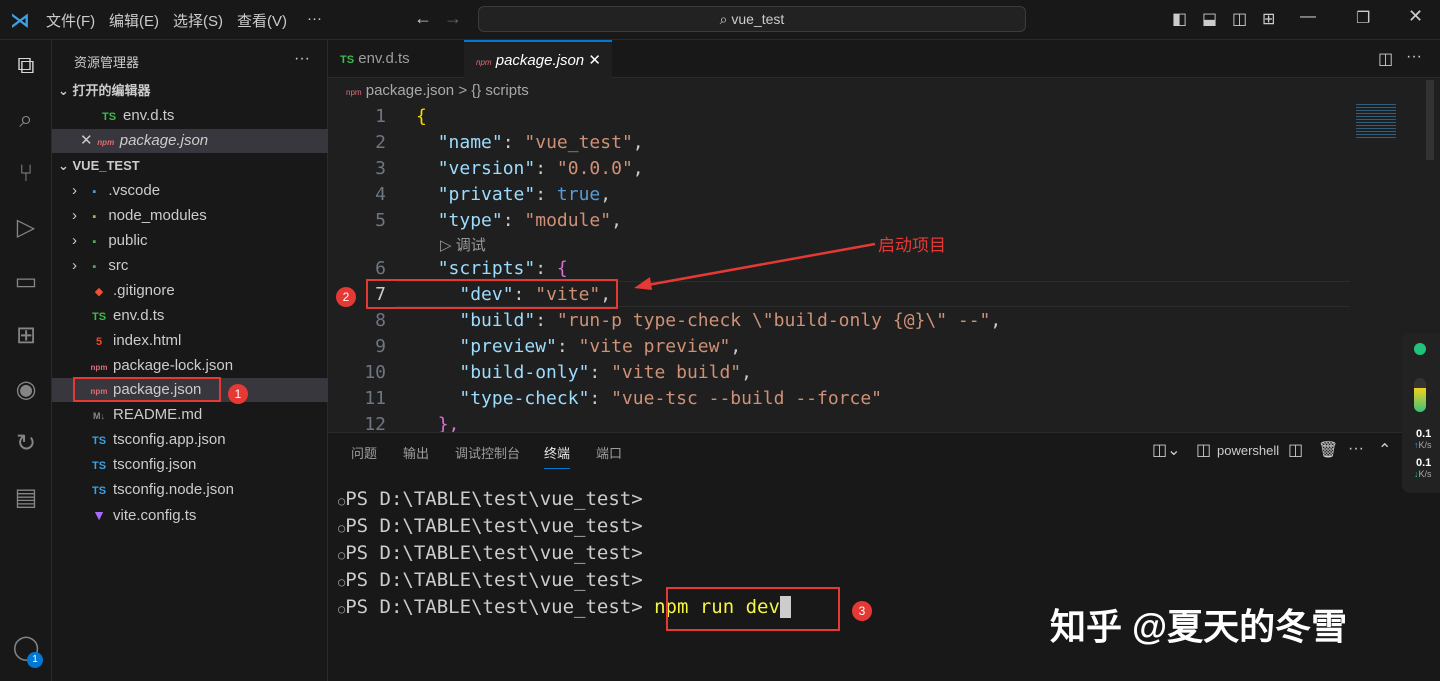 The width and height of the screenshot is (1440, 681). I want to click on extensions-icon: ⊞, so click(26, 336).